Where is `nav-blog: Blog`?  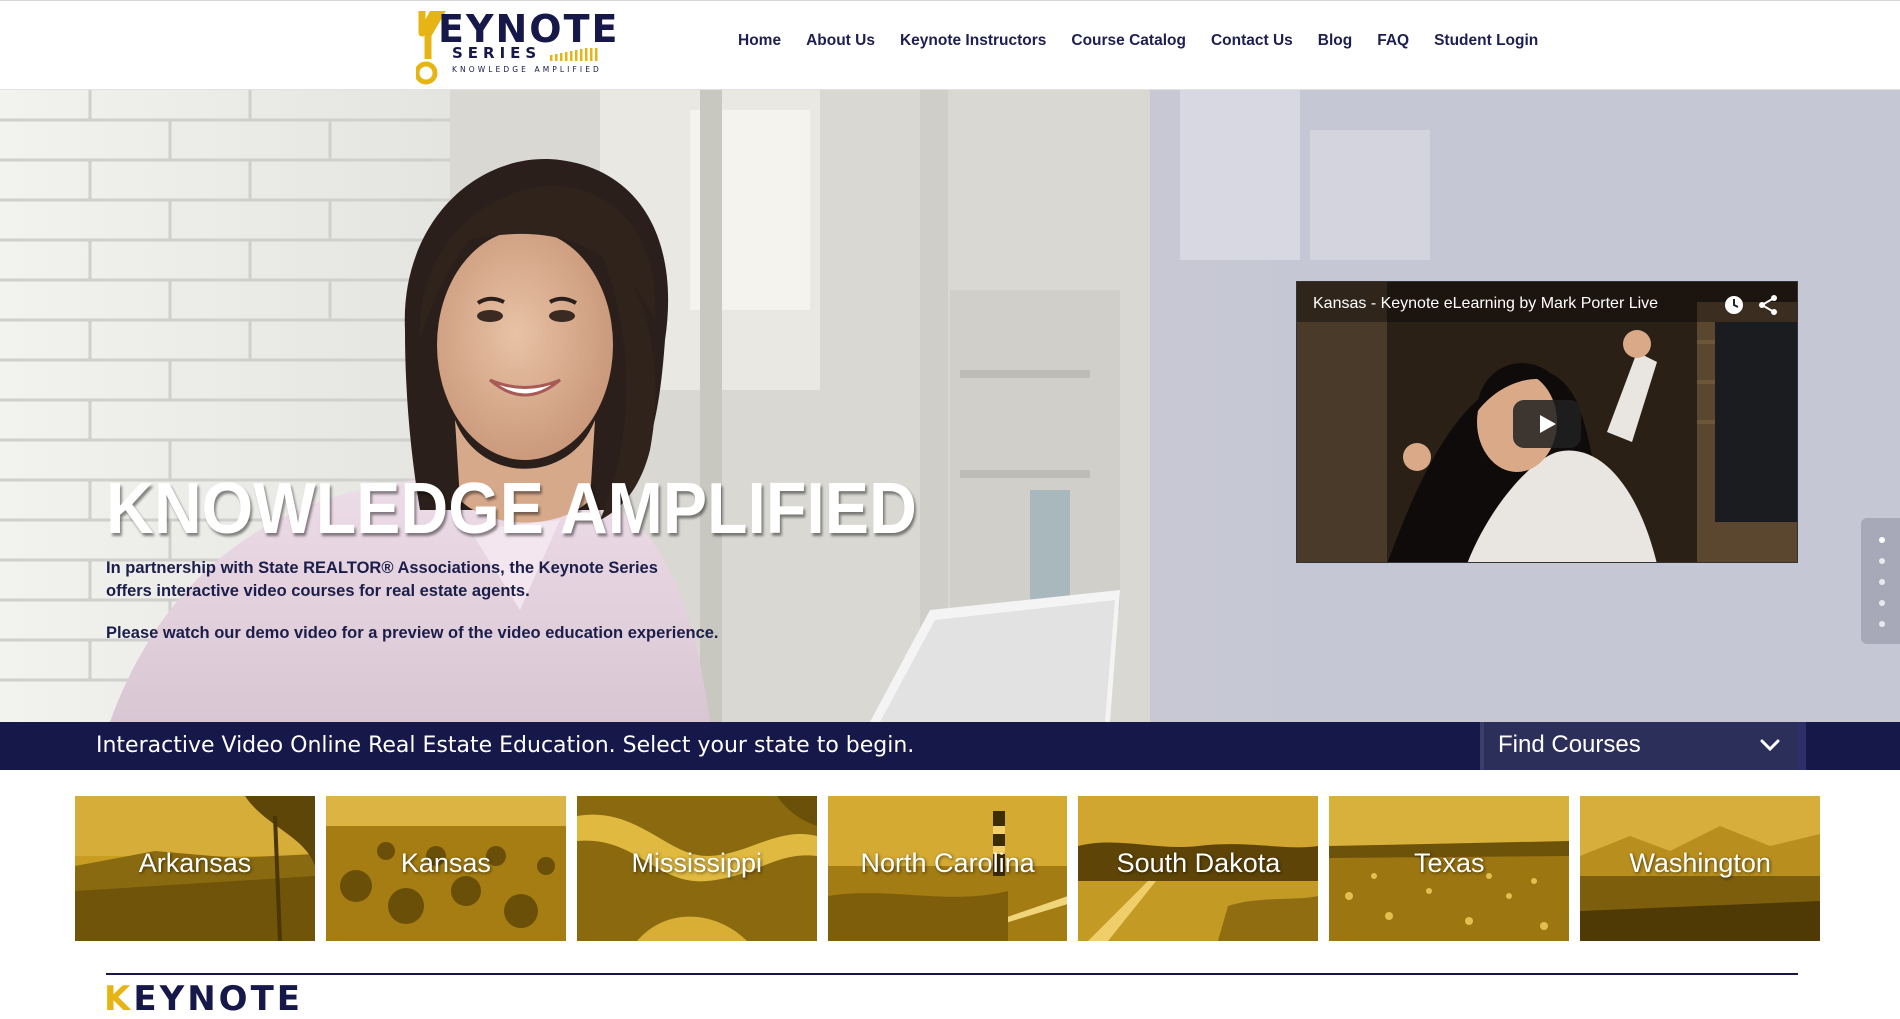 nav-blog: Blog is located at coordinates (1335, 41).